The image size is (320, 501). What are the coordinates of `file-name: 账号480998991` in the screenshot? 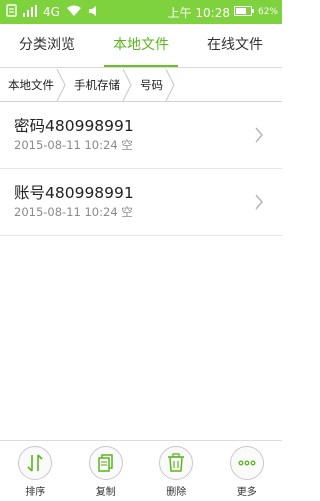 It's located at (74, 193).